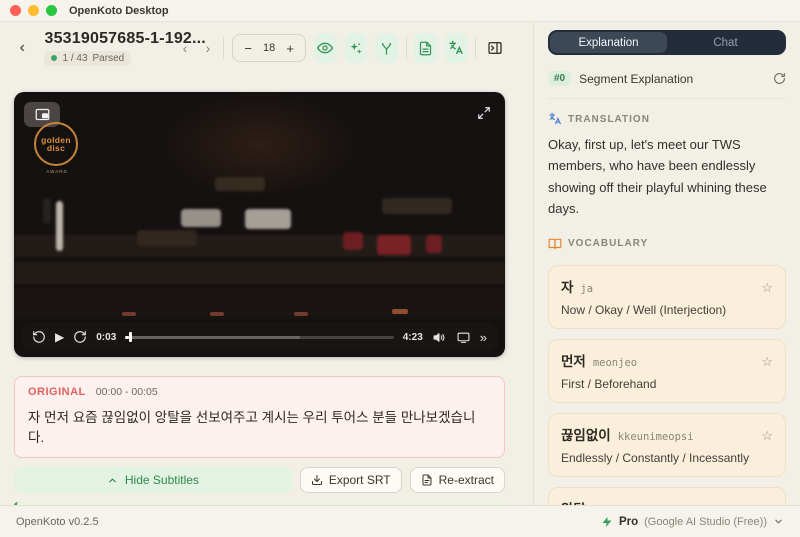 This screenshot has width=800, height=537. Describe the element at coordinates (587, 288) in the screenshot. I see `vocab-romanization: ja` at that location.